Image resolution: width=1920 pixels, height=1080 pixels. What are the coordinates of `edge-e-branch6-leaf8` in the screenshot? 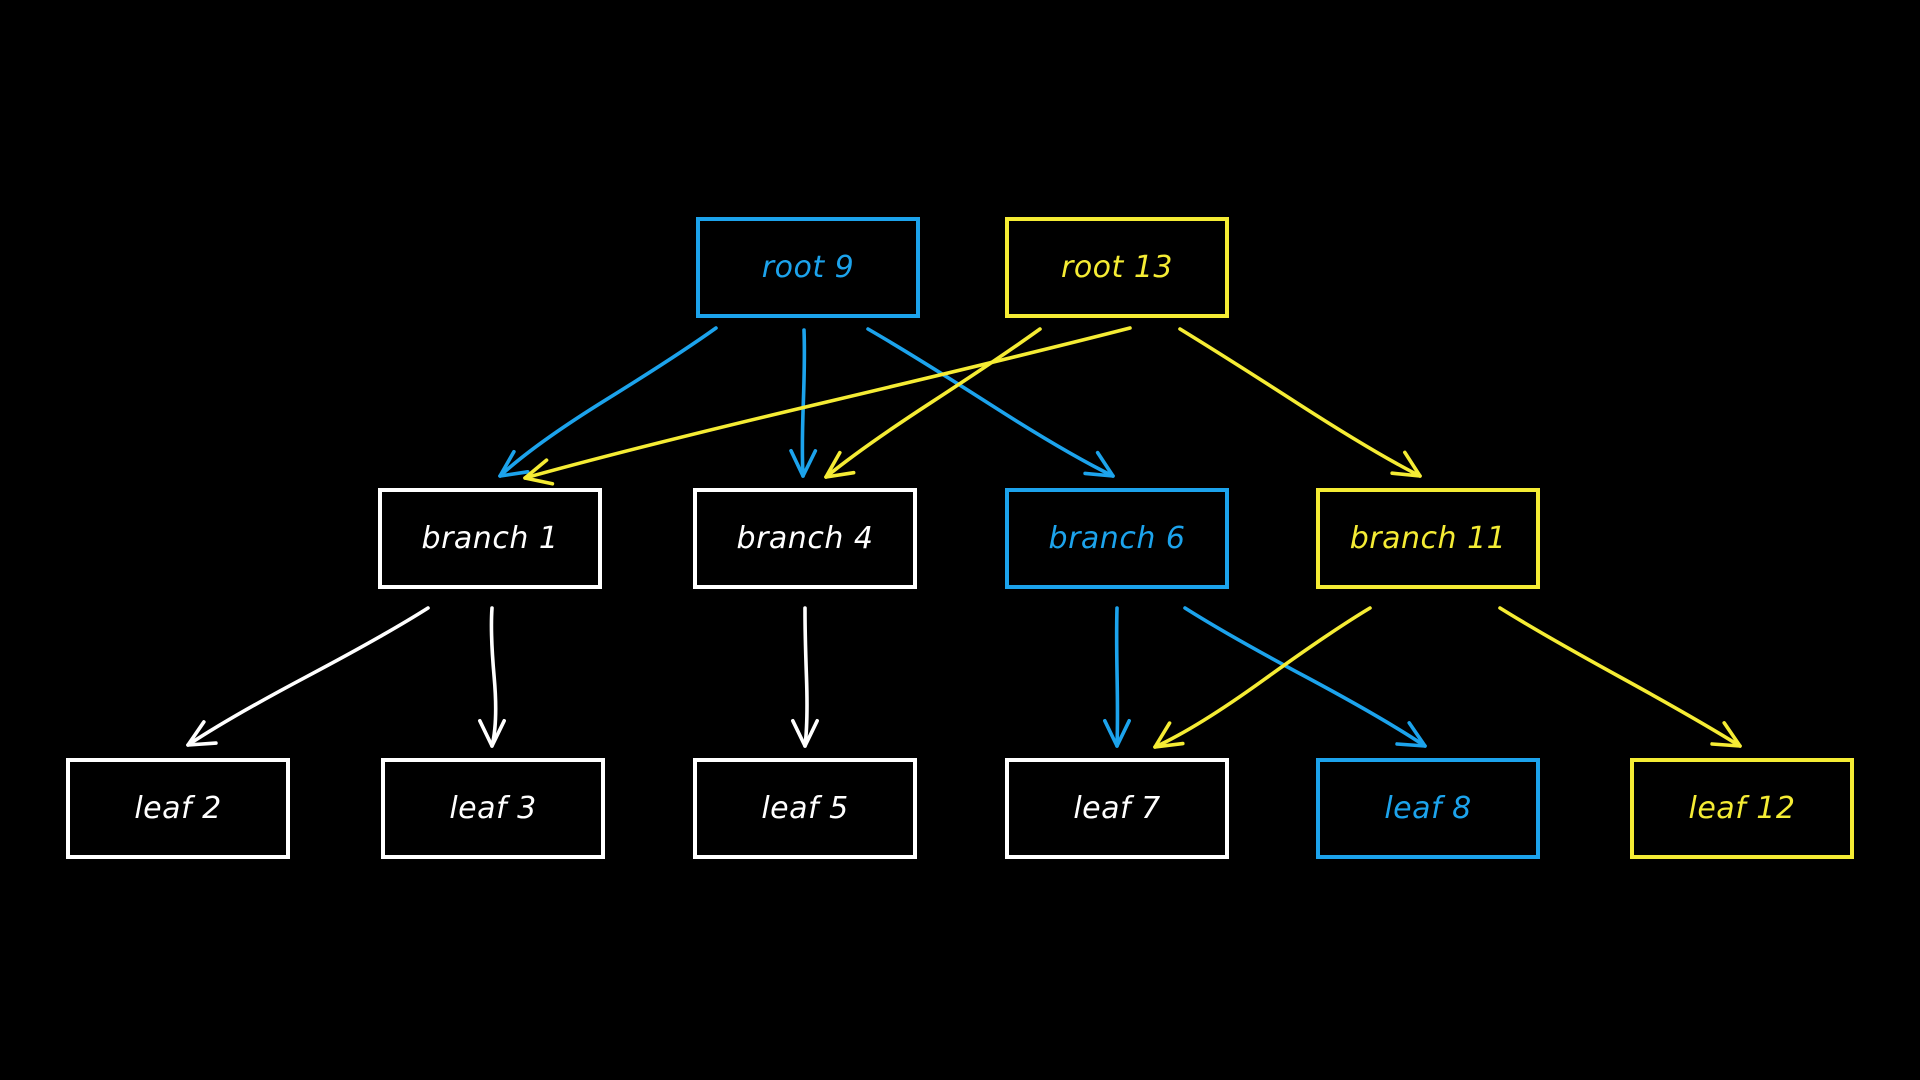 It's located at (1305, 677).